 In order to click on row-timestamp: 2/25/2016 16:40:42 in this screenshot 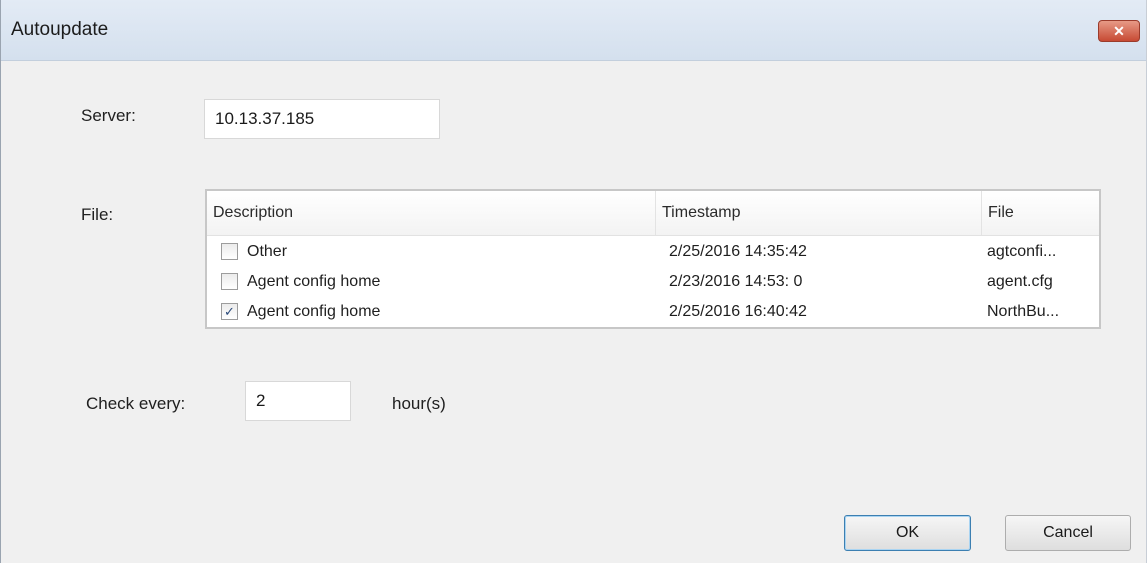, I will do `click(738, 311)`.